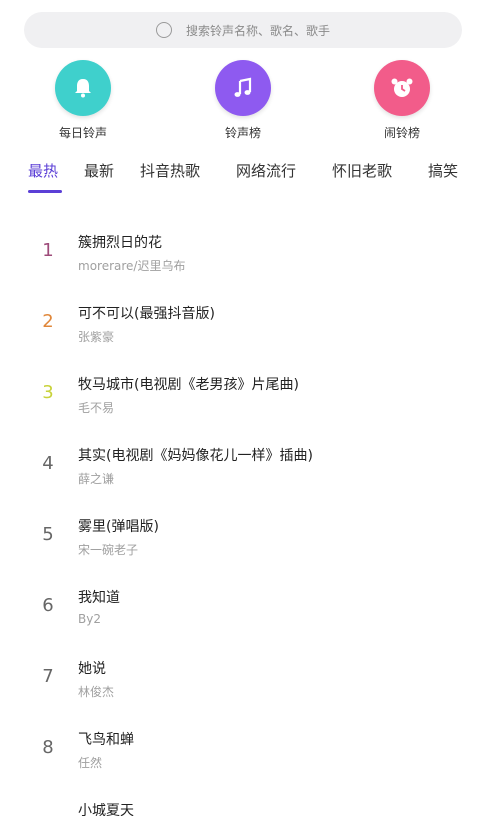 The image size is (483, 816). I want to click on song-artist: 宋一碗老子, so click(108, 550).